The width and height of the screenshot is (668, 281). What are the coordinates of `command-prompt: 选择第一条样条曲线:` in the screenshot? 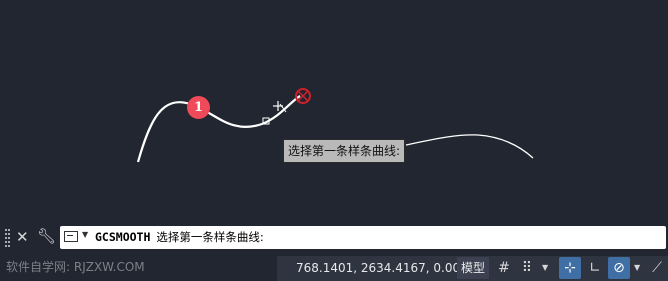 It's located at (210, 237).